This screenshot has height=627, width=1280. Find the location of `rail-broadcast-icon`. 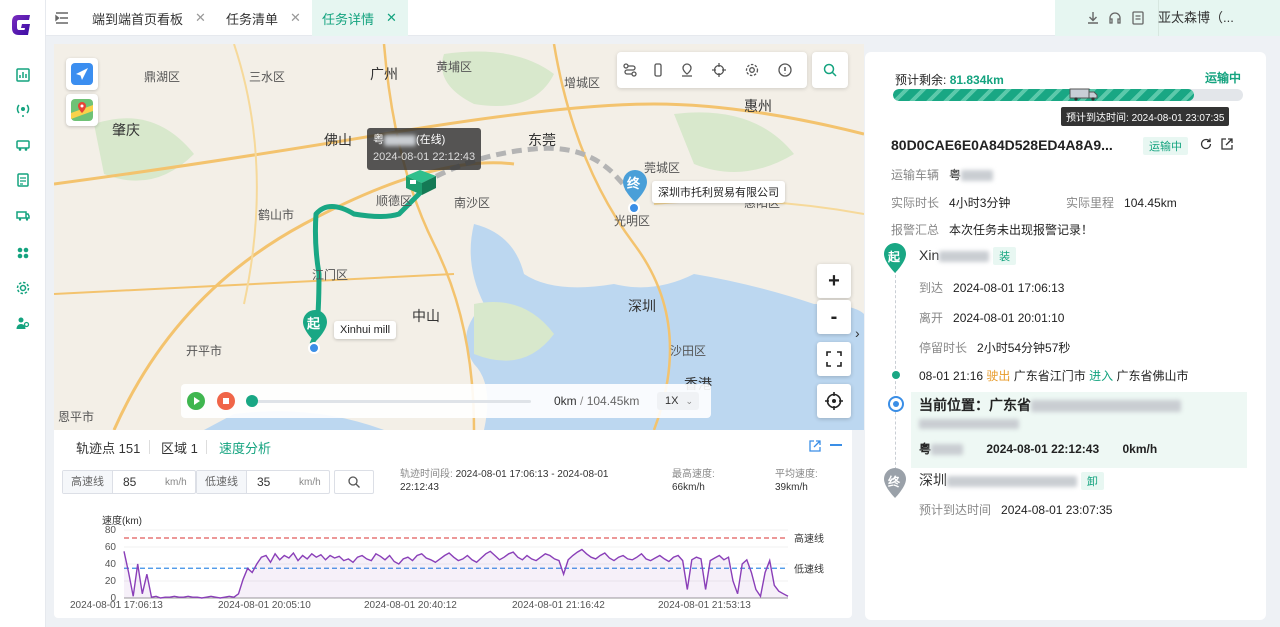

rail-broadcast-icon is located at coordinates (23, 110).